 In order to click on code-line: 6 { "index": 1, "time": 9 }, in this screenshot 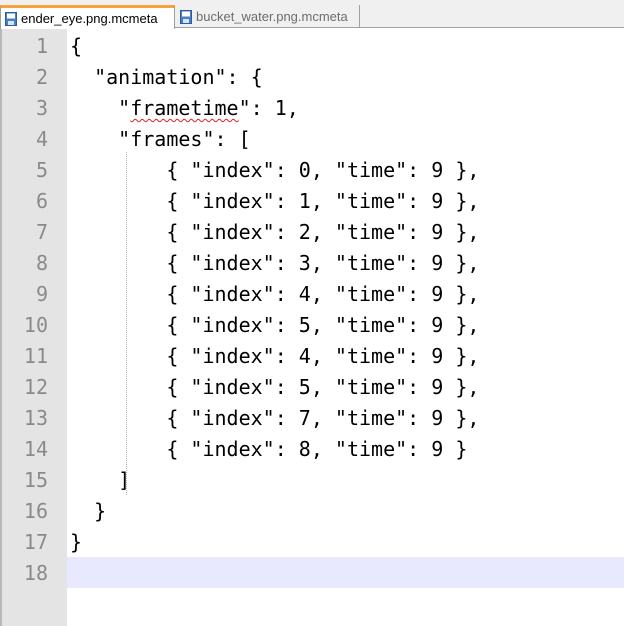, I will do `click(312, 201)`.